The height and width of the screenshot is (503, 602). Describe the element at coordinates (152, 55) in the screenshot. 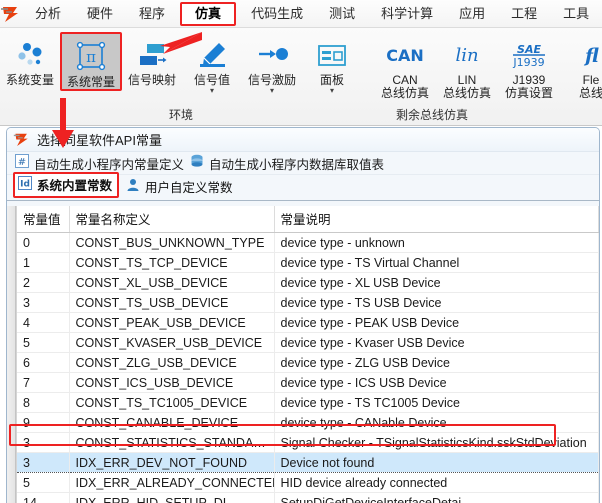

I see `signal-mapping-icon` at that location.